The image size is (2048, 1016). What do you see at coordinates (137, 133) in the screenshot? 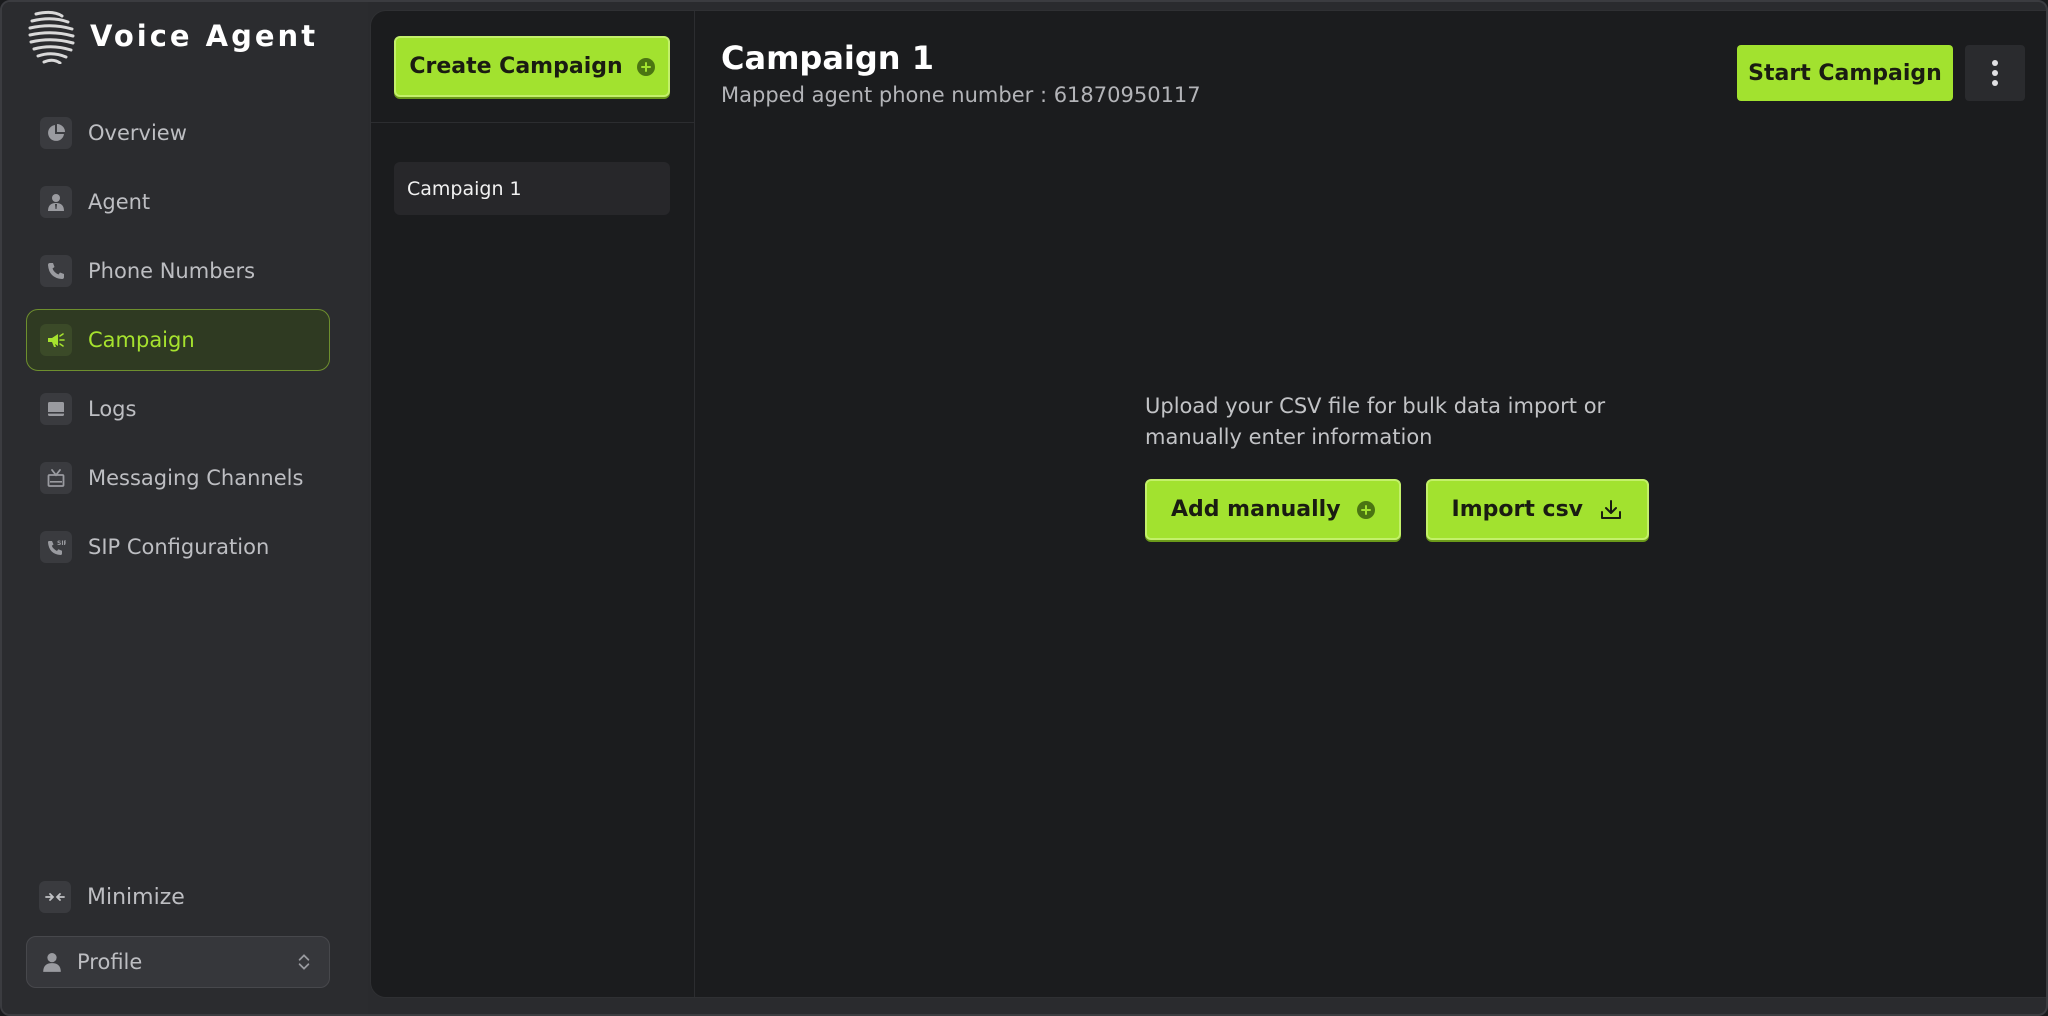
I see `sidebar-item-label: Overview` at bounding box center [137, 133].